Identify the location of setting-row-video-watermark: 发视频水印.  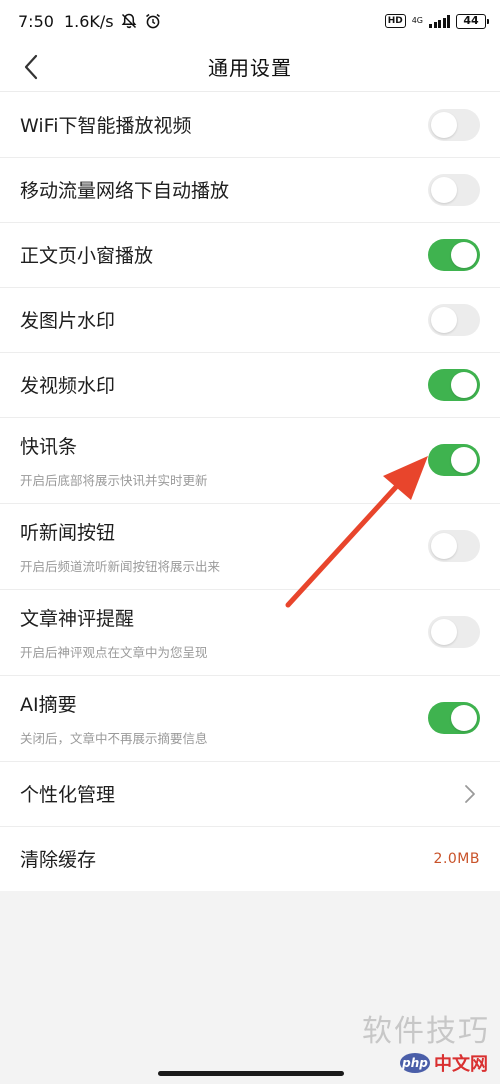
(250, 384).